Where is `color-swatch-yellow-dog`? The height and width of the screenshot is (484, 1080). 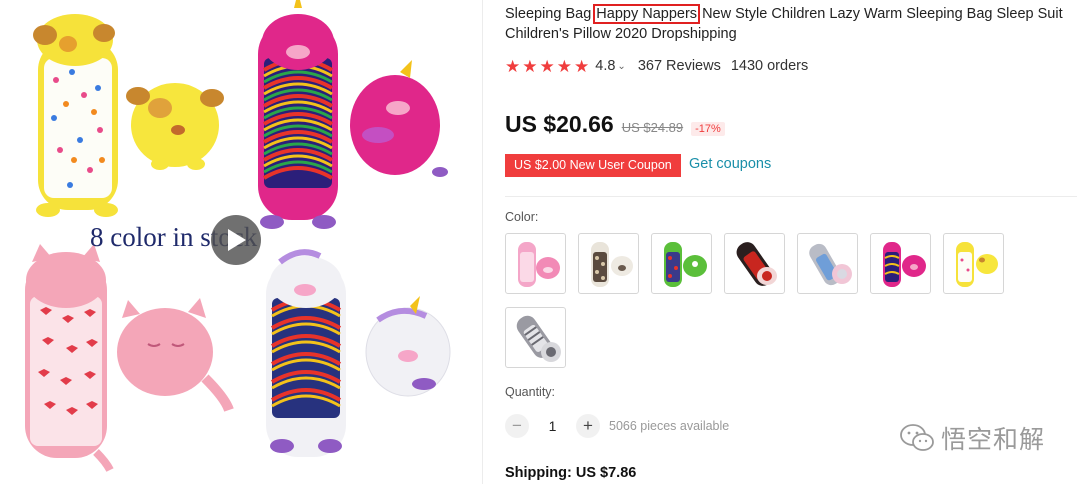 color-swatch-yellow-dog is located at coordinates (973, 263).